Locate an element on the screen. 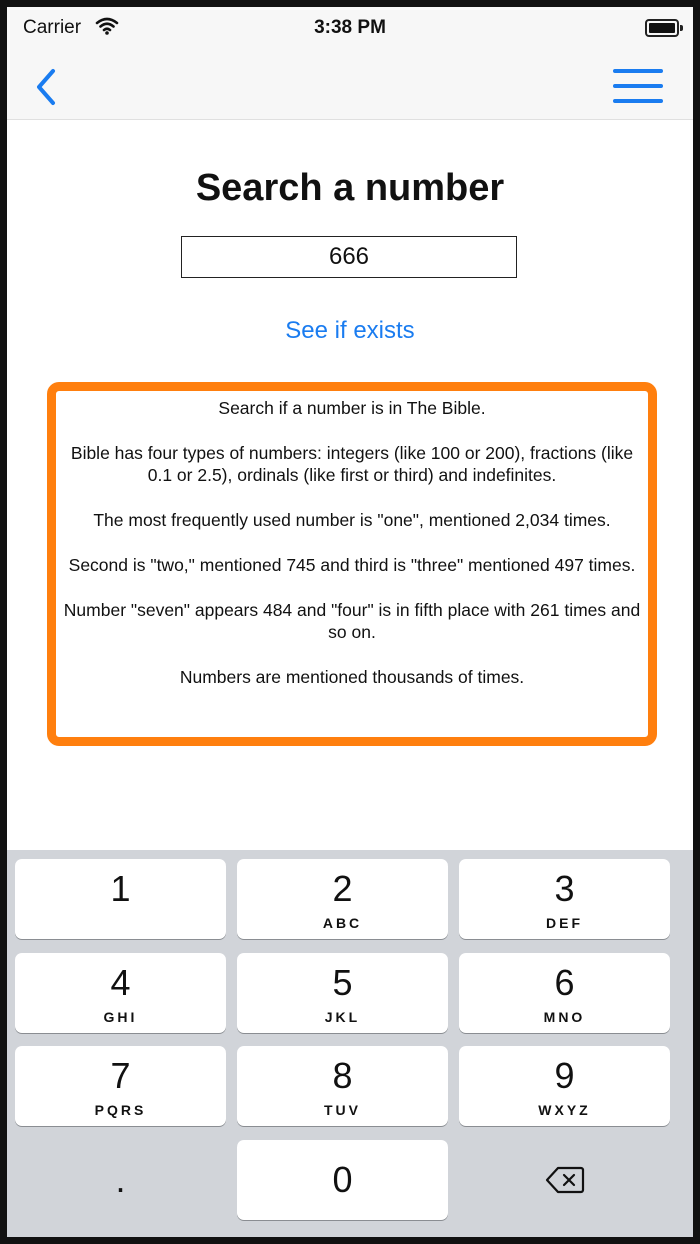  key-2: 2 ABC is located at coordinates (342, 899).